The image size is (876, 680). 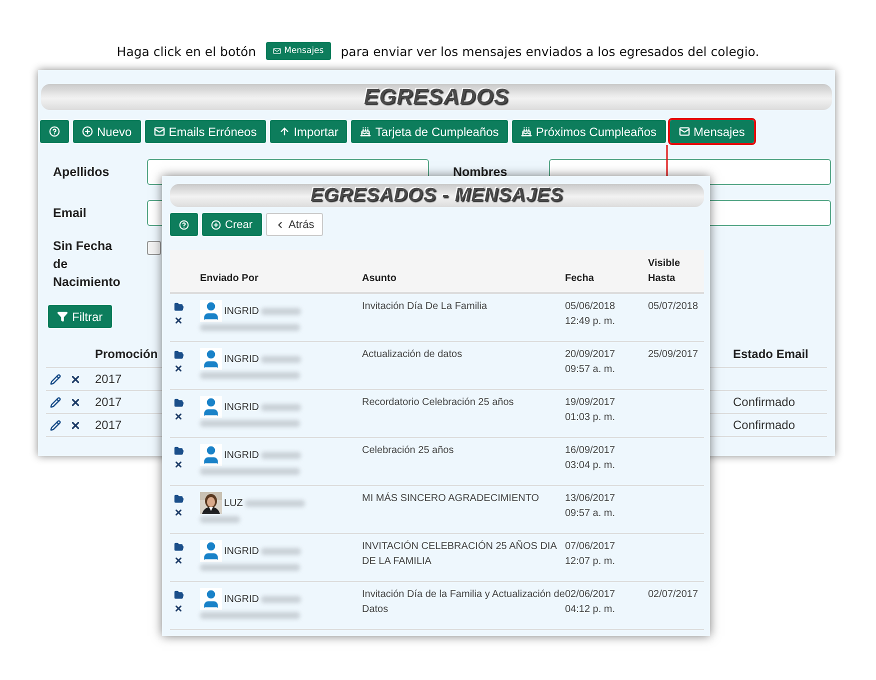 I want to click on date-text: 20/09/2017 09:57 a. m., so click(x=590, y=362).